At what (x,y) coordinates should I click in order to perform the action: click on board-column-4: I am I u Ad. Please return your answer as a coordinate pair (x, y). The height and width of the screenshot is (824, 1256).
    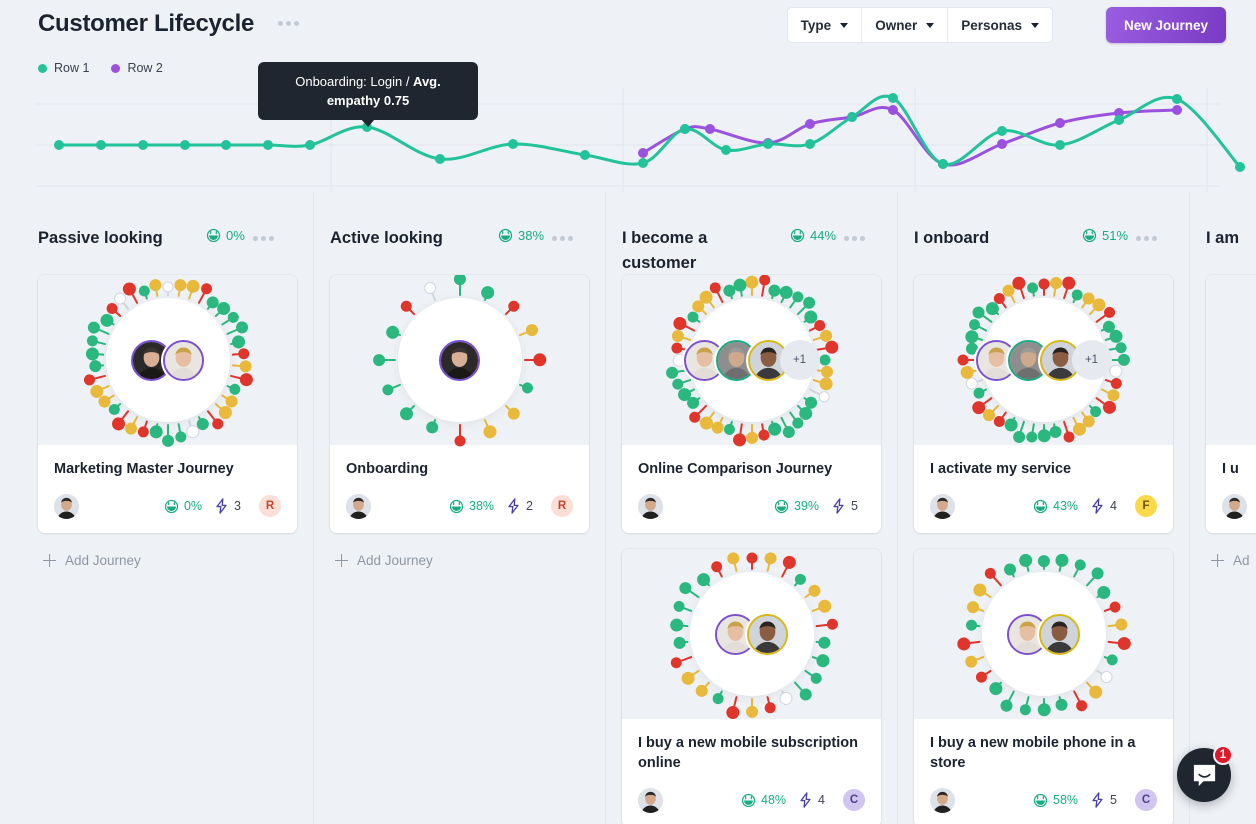
    Looking at the image, I should click on (1223, 508).